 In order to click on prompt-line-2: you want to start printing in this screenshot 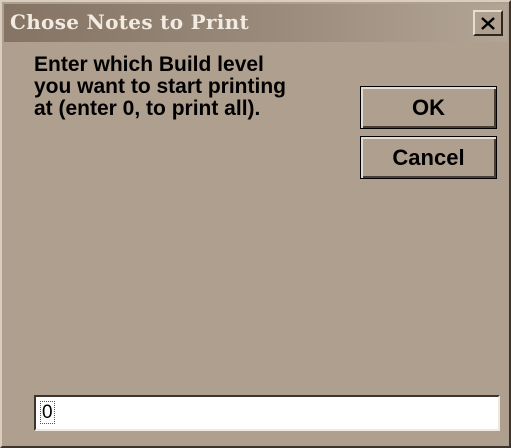, I will do `click(160, 86)`.